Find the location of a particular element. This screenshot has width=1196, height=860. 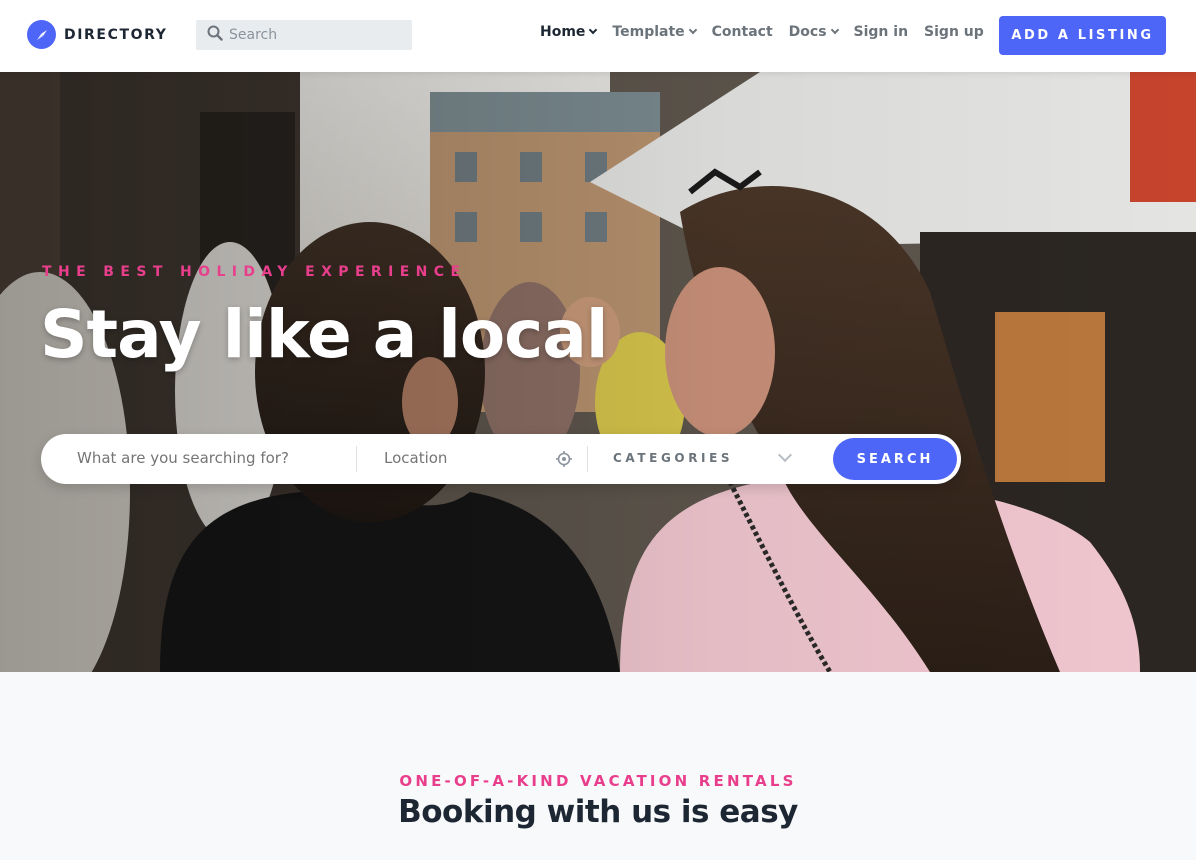

section-title: Booking with us is easy is located at coordinates (598, 812).